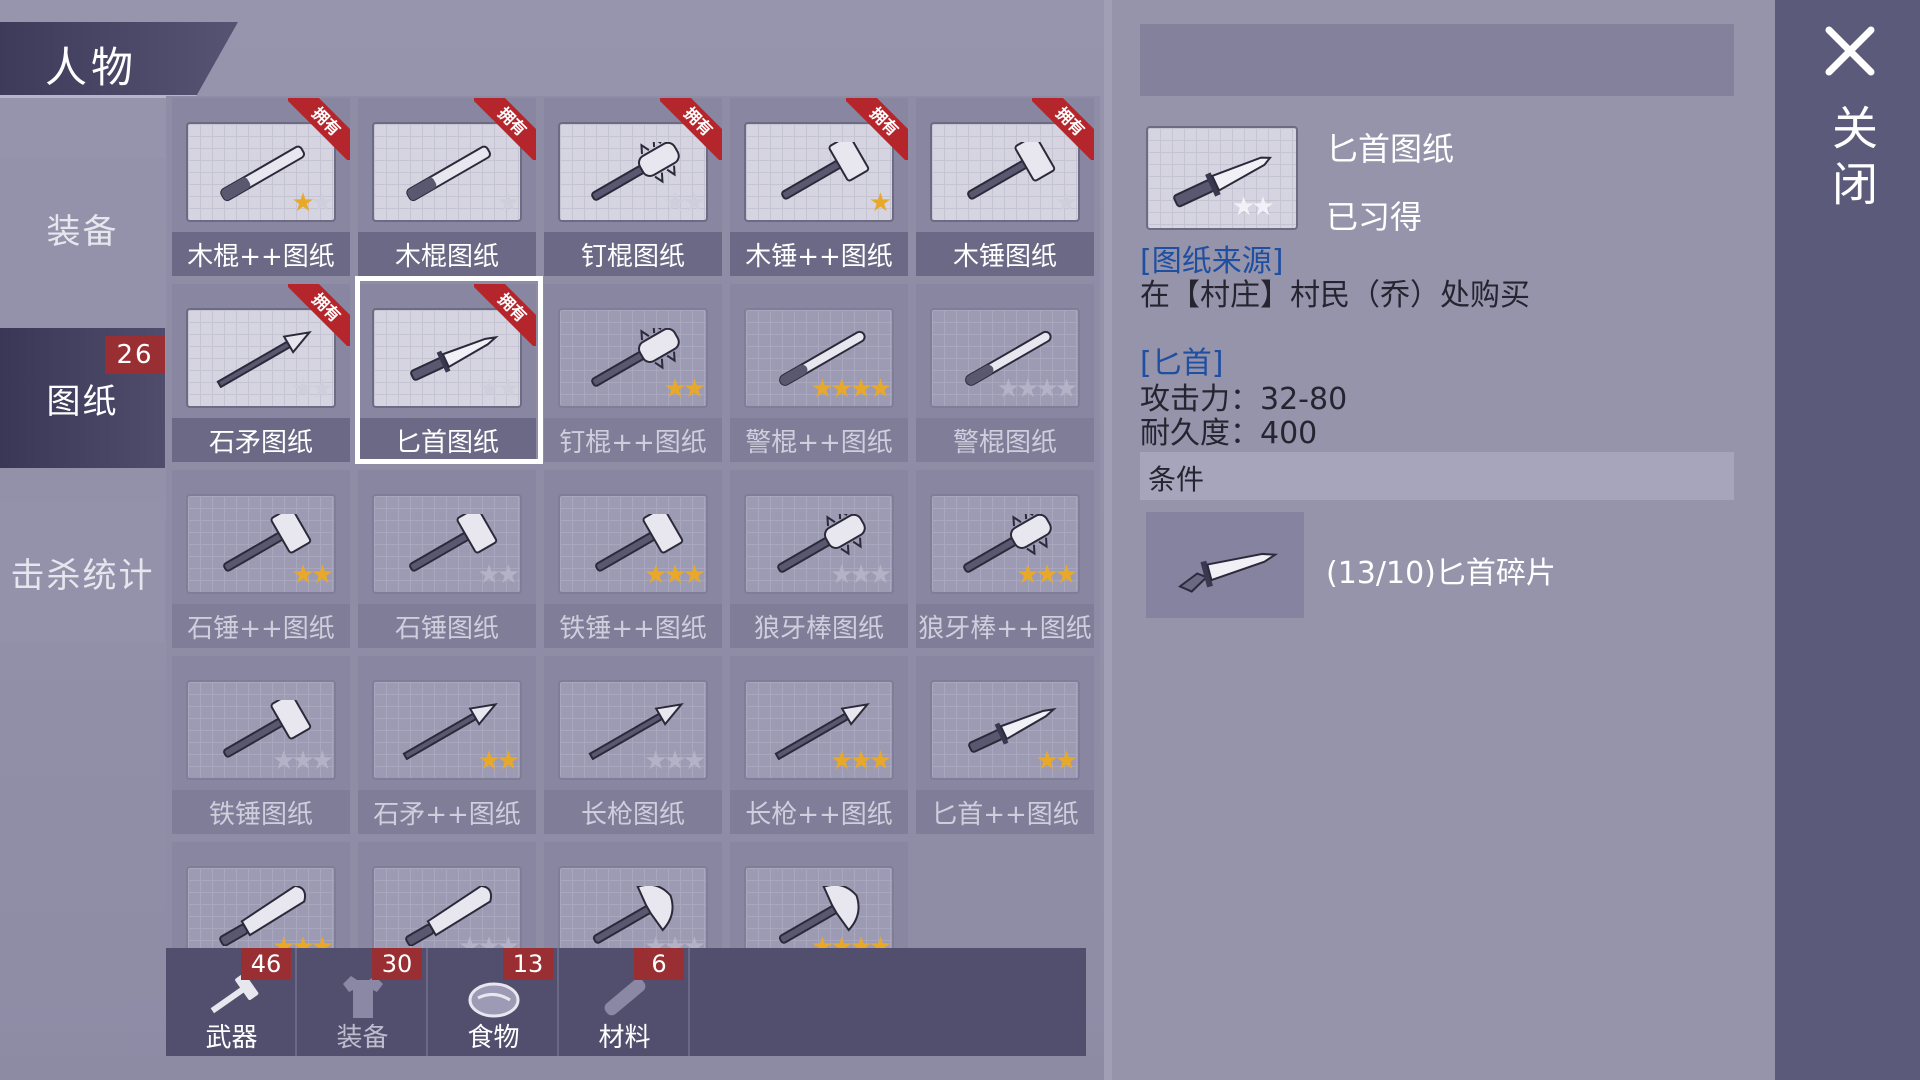  What do you see at coordinates (819, 559) in the screenshot?
I see `blueprint-cell: ★★★ 狼牙棒图纸` at bounding box center [819, 559].